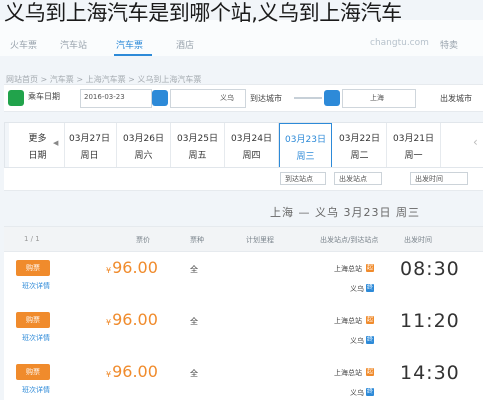 This screenshot has width=483, height=400. What do you see at coordinates (308, 98) in the screenshot?
I see `route-connector` at bounding box center [308, 98].